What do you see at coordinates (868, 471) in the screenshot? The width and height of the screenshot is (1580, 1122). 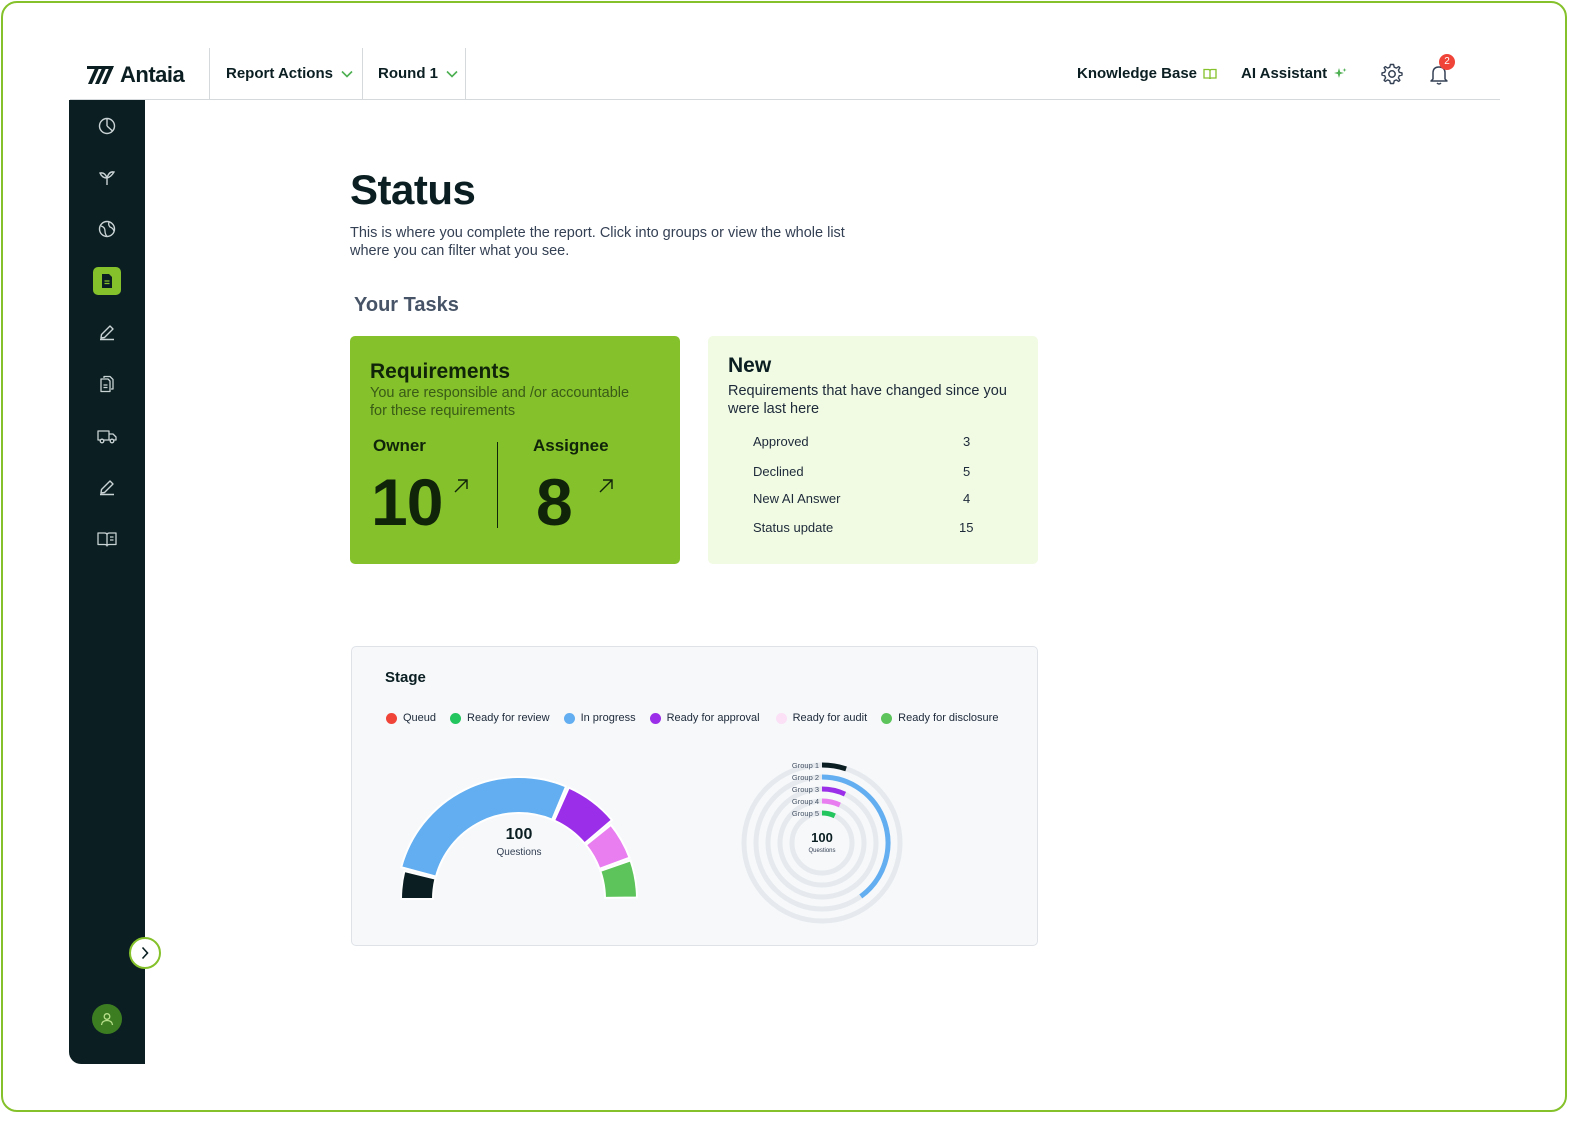 I see `new-row-declined: Declined 5` at bounding box center [868, 471].